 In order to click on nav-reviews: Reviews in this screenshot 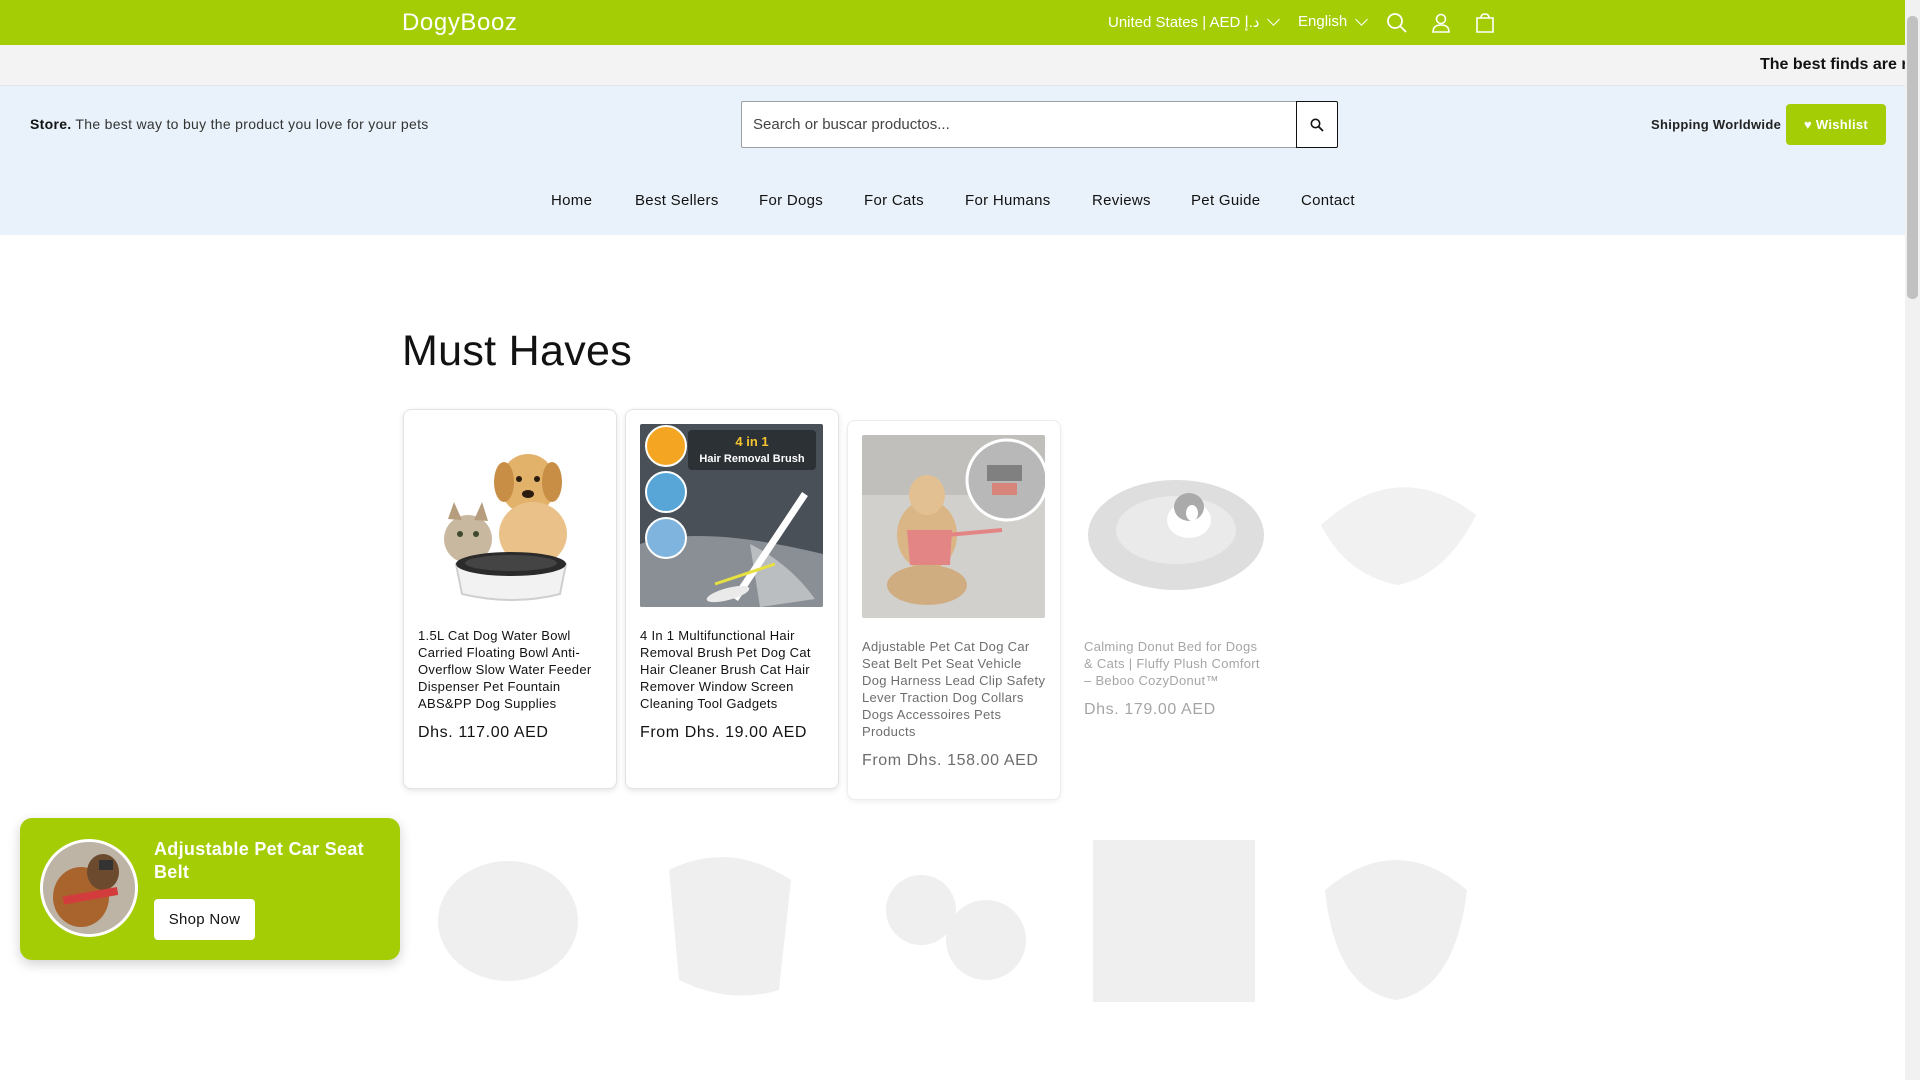, I will do `click(1121, 200)`.